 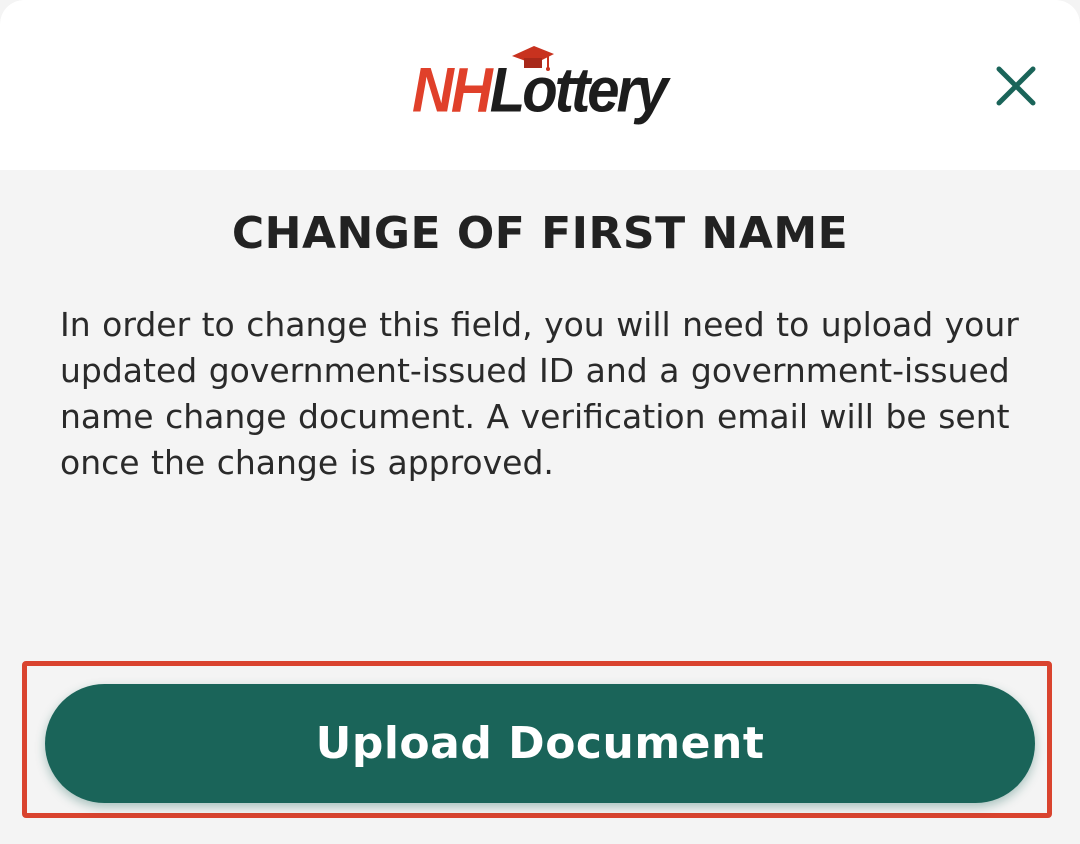 What do you see at coordinates (540, 743) in the screenshot?
I see `upload-document-button: Upload Document` at bounding box center [540, 743].